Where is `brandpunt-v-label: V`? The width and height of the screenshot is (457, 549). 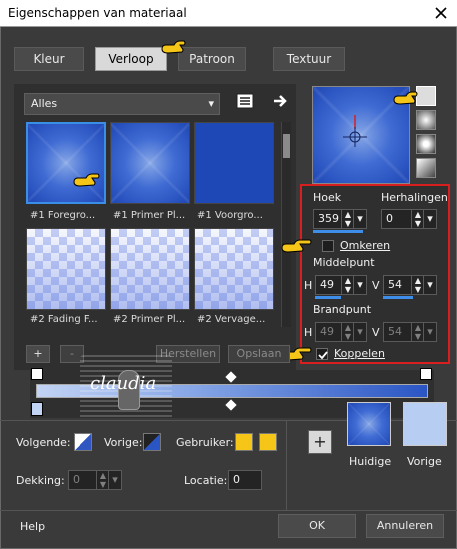 brandpunt-v-label: V is located at coordinates (376, 332).